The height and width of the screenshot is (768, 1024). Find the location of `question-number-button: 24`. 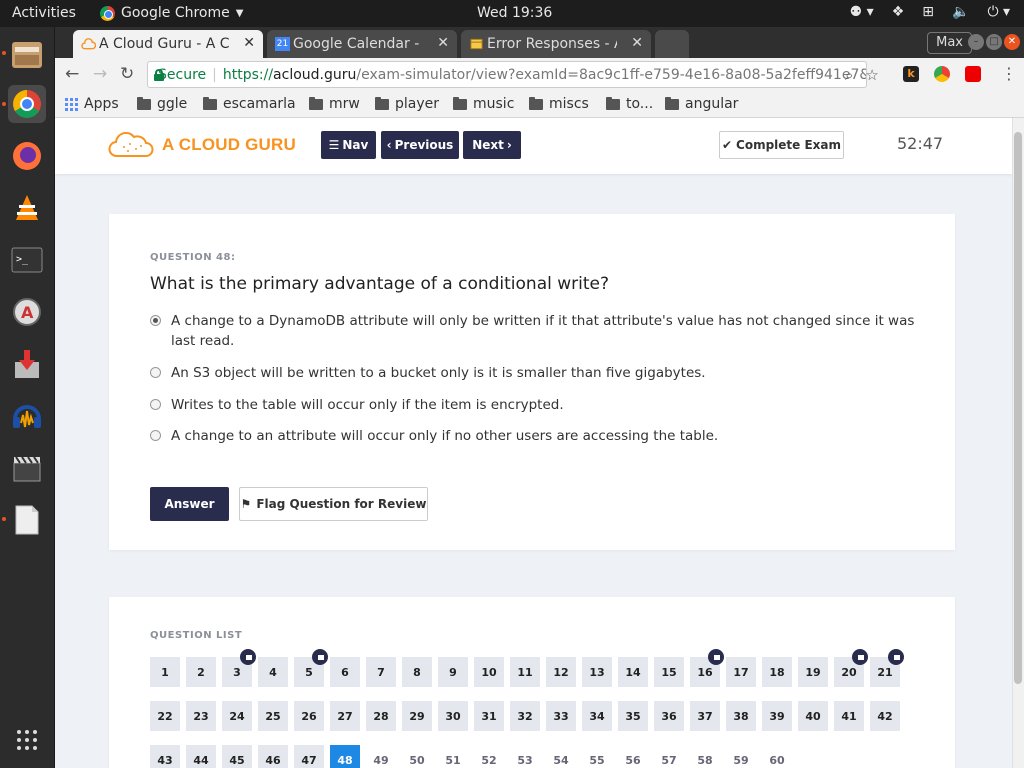

question-number-button: 24 is located at coordinates (237, 716).